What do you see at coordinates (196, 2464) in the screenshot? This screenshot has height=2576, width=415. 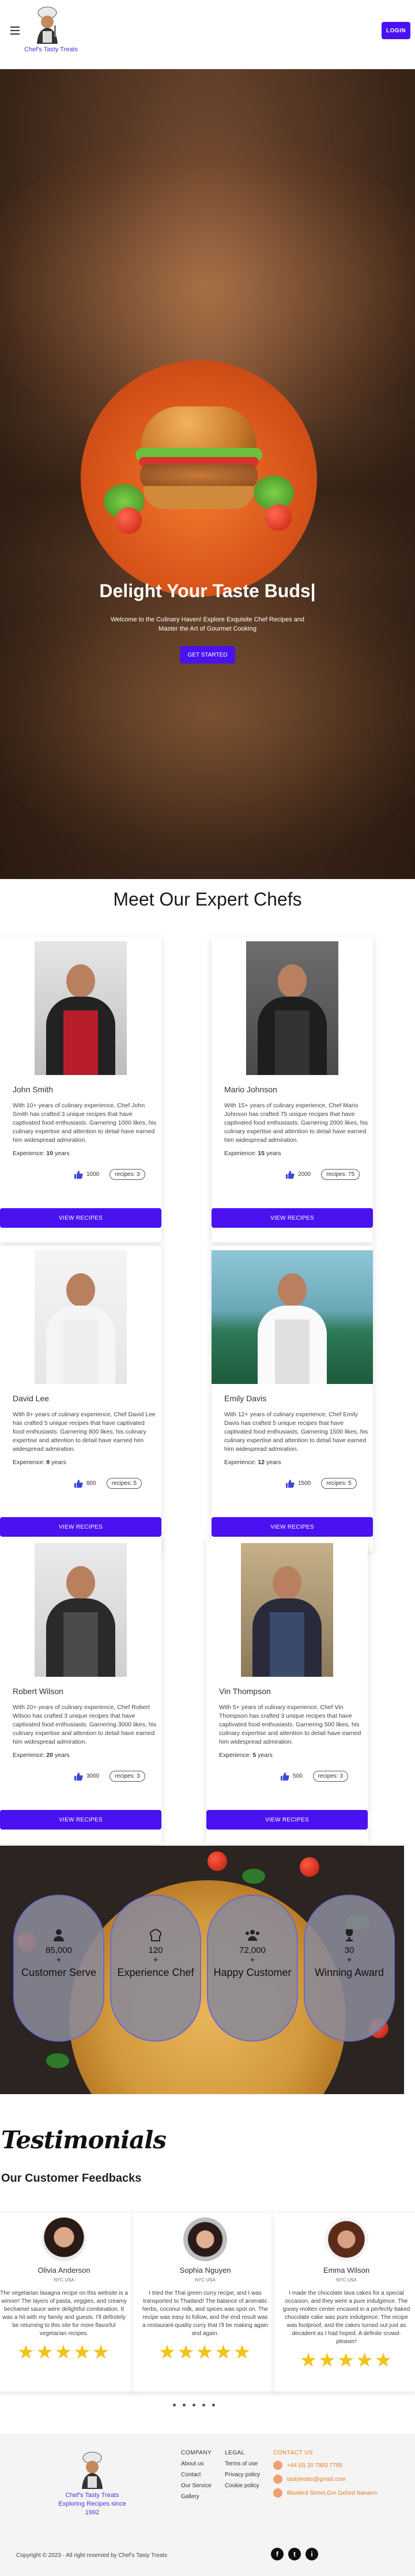 I see `footer-link: About us` at bounding box center [196, 2464].